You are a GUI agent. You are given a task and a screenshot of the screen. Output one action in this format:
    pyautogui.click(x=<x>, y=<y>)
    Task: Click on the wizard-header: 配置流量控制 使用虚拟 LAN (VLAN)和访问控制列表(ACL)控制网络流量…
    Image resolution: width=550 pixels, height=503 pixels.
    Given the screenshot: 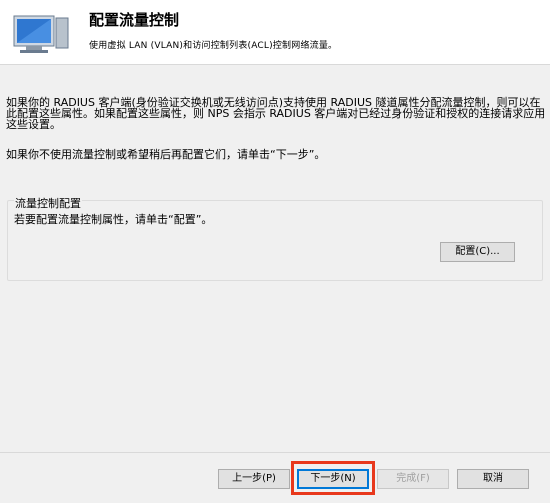 What is the action you would take?
    pyautogui.click(x=275, y=32)
    